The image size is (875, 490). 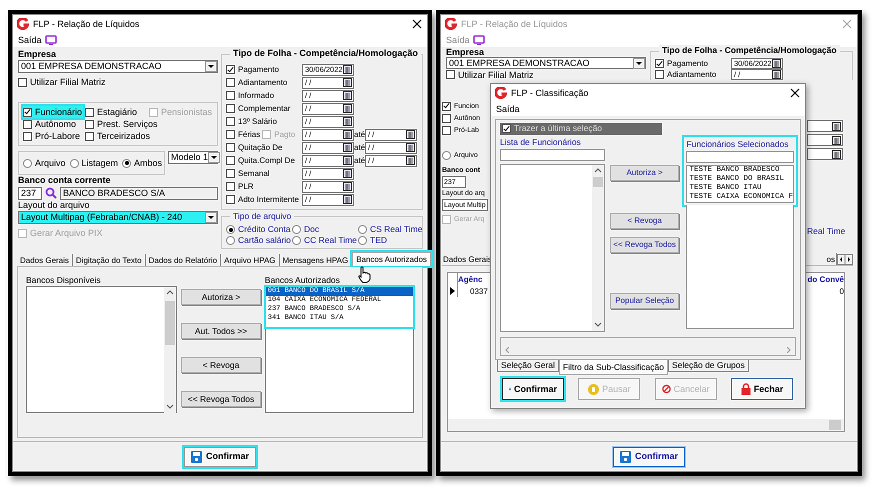 What do you see at coordinates (45, 260) in the screenshot?
I see `tab: Dados Gerais` at bounding box center [45, 260].